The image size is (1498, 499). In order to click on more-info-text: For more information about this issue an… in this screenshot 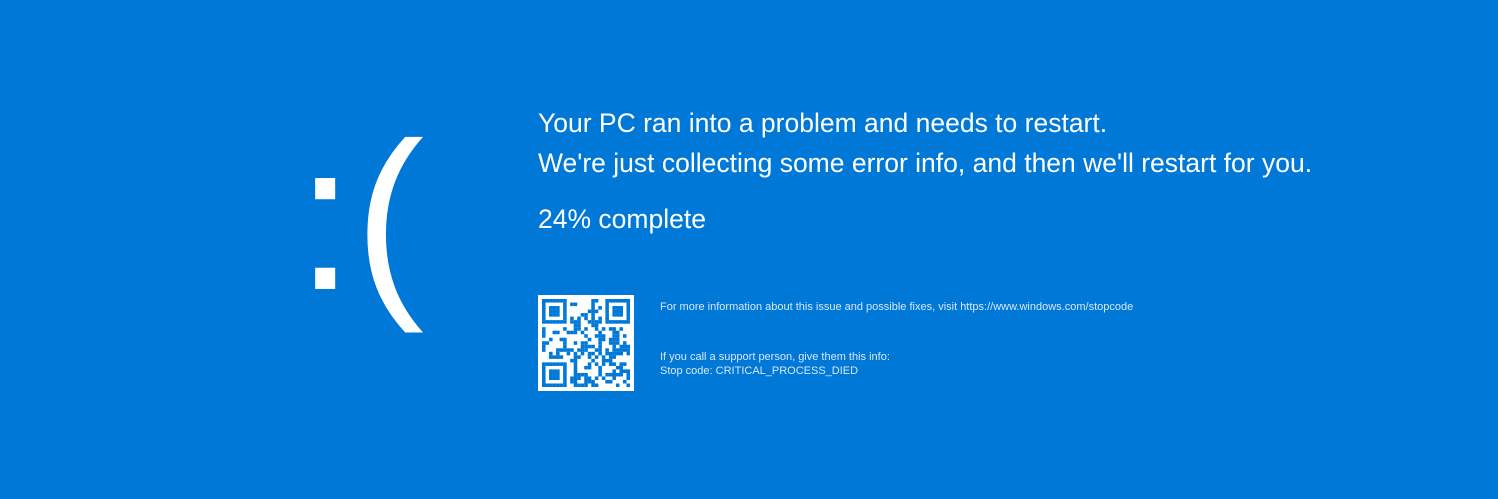, I will do `click(897, 307)`.